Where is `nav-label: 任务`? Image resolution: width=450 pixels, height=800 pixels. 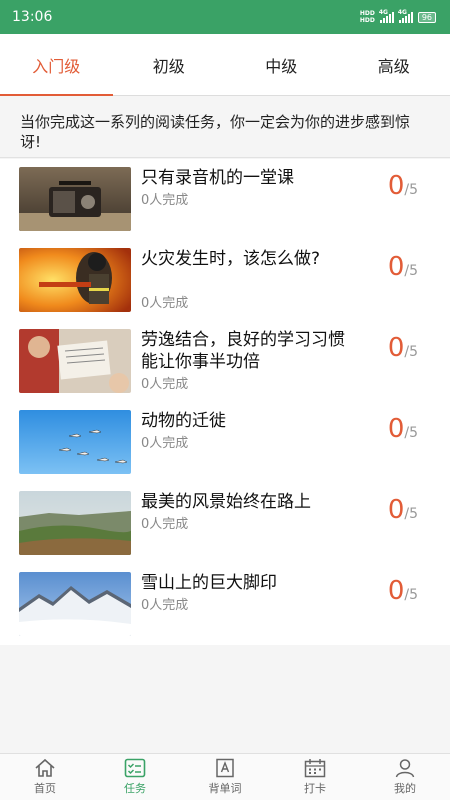 nav-label: 任务 is located at coordinates (135, 788).